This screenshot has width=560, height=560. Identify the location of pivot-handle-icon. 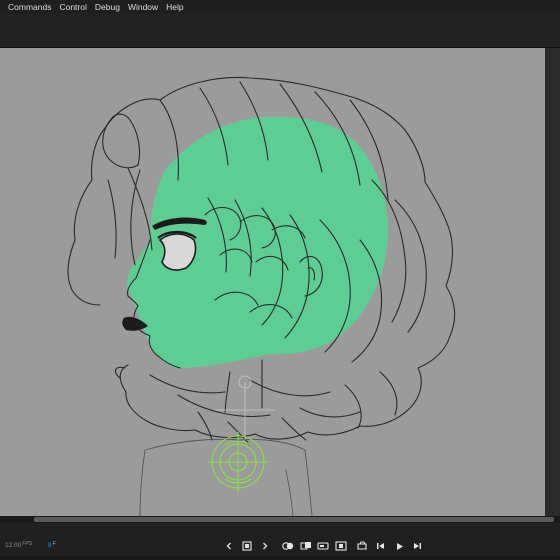
(238, 462).